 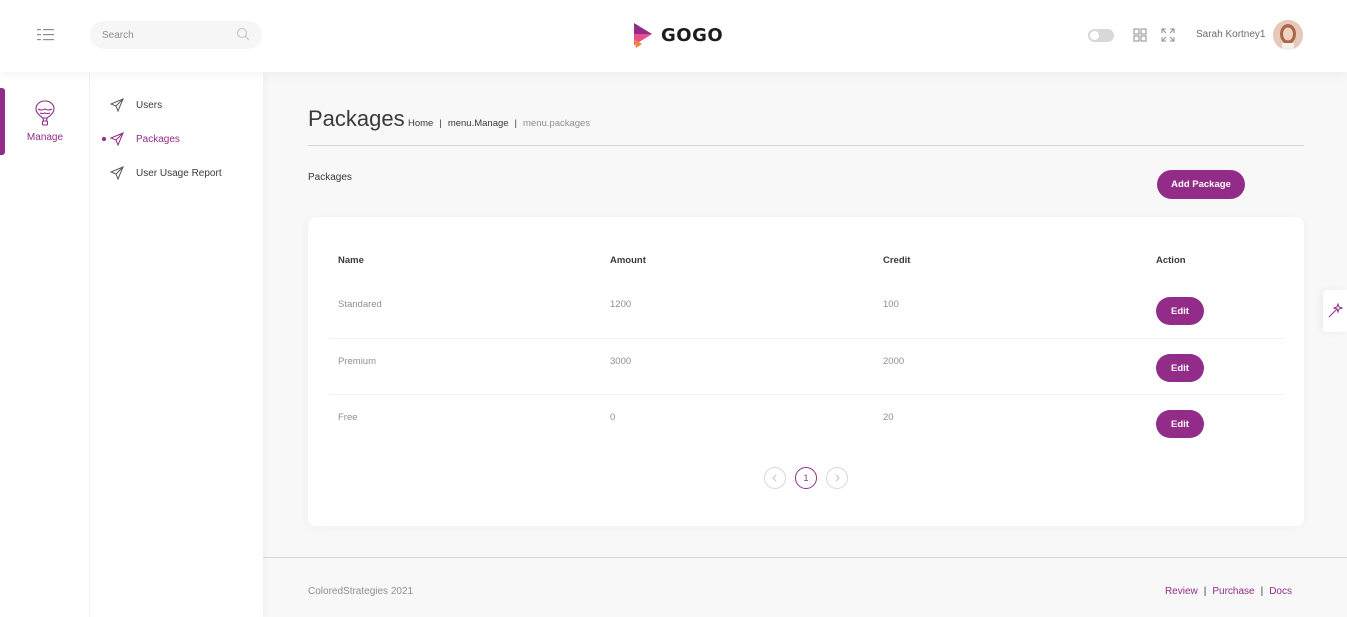 What do you see at coordinates (805, 557) in the screenshot?
I see `footer-divider` at bounding box center [805, 557].